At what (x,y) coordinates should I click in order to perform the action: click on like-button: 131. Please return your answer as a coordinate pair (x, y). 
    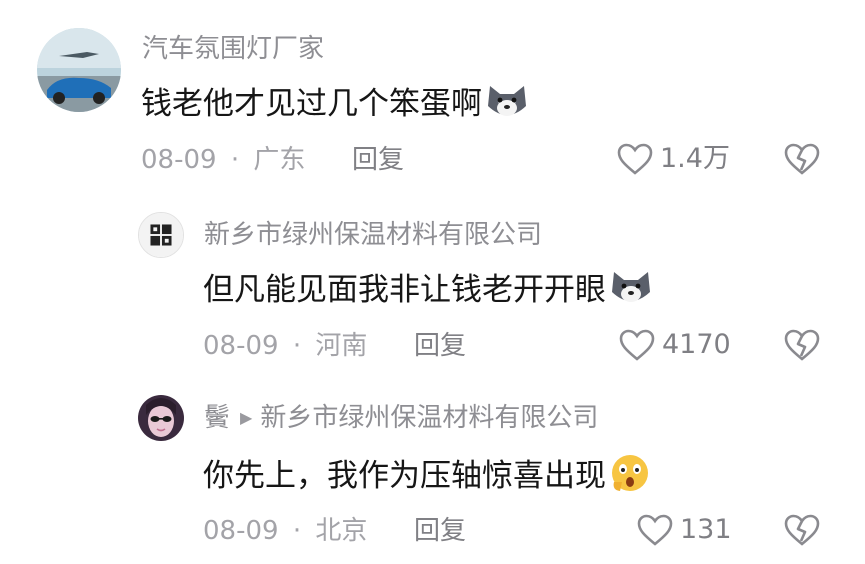
    Looking at the image, I should click on (684, 530).